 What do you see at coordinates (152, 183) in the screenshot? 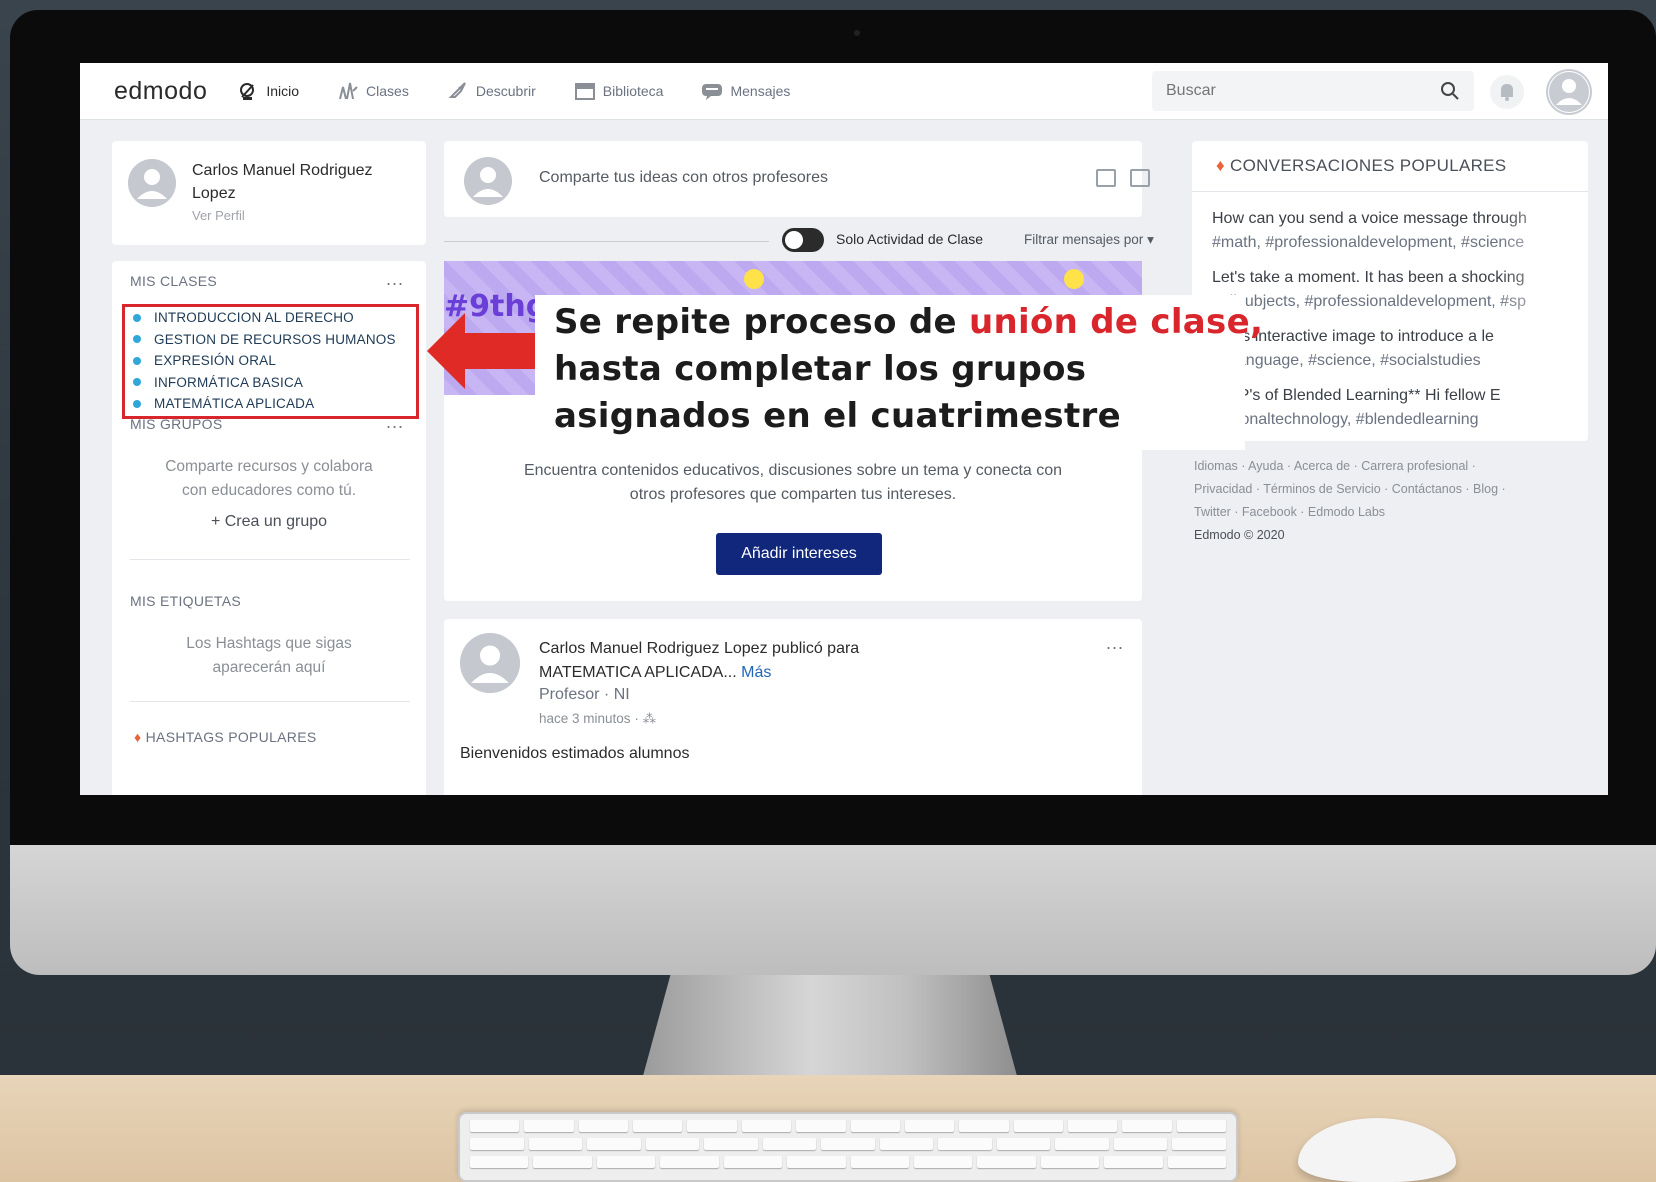
I see `profile-avatar` at bounding box center [152, 183].